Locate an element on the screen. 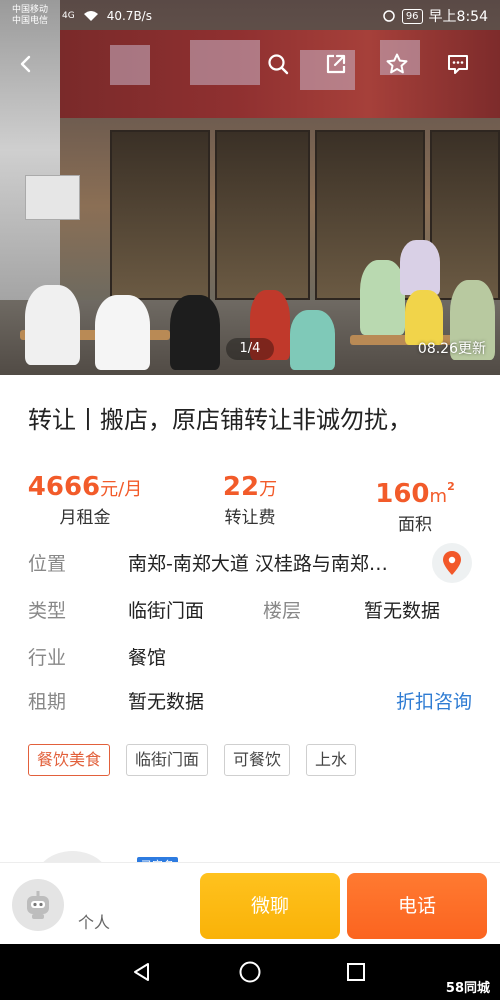  tag-item: 可餐饮 is located at coordinates (257, 760).